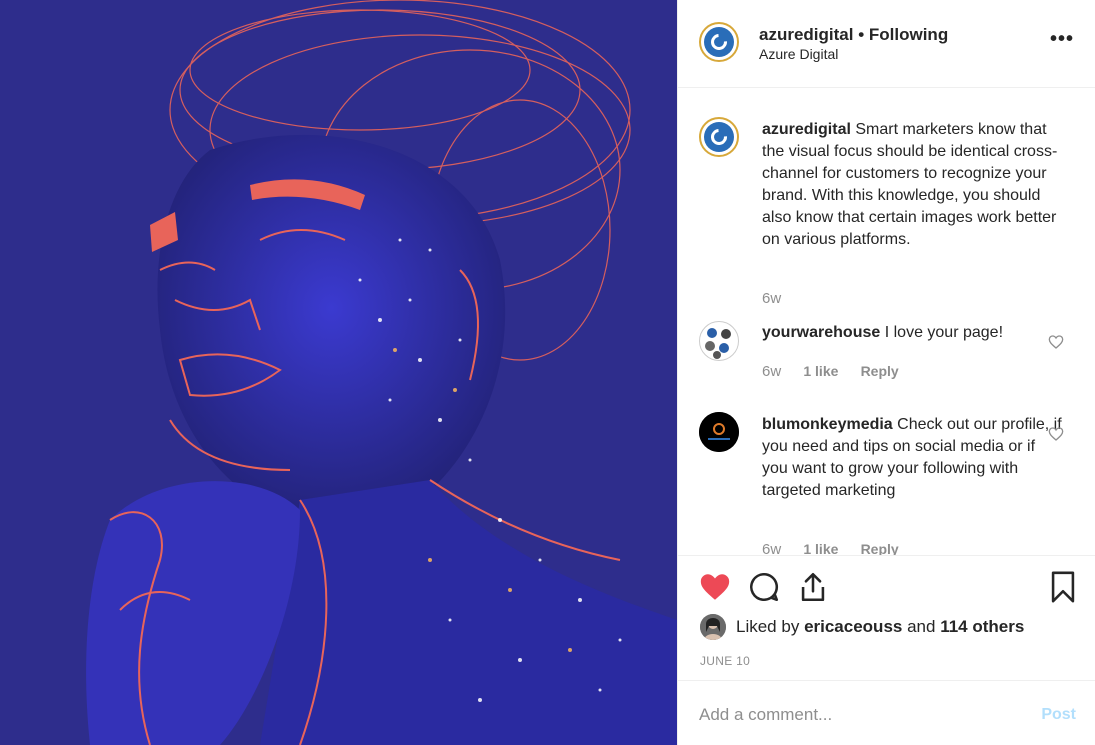  What do you see at coordinates (982, 627) in the screenshot?
I see `liked-by-others: 114 others` at bounding box center [982, 627].